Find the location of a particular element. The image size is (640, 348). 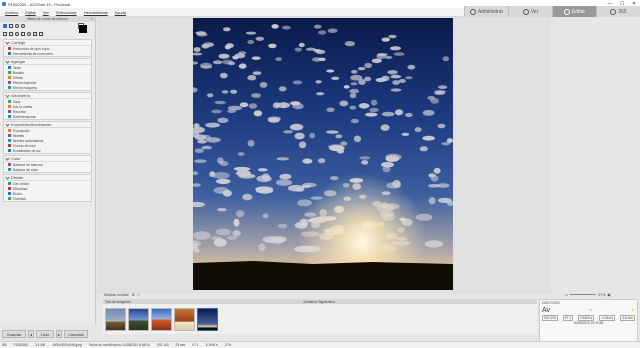

zoom-out-icon: ▭ is located at coordinates (566, 295).